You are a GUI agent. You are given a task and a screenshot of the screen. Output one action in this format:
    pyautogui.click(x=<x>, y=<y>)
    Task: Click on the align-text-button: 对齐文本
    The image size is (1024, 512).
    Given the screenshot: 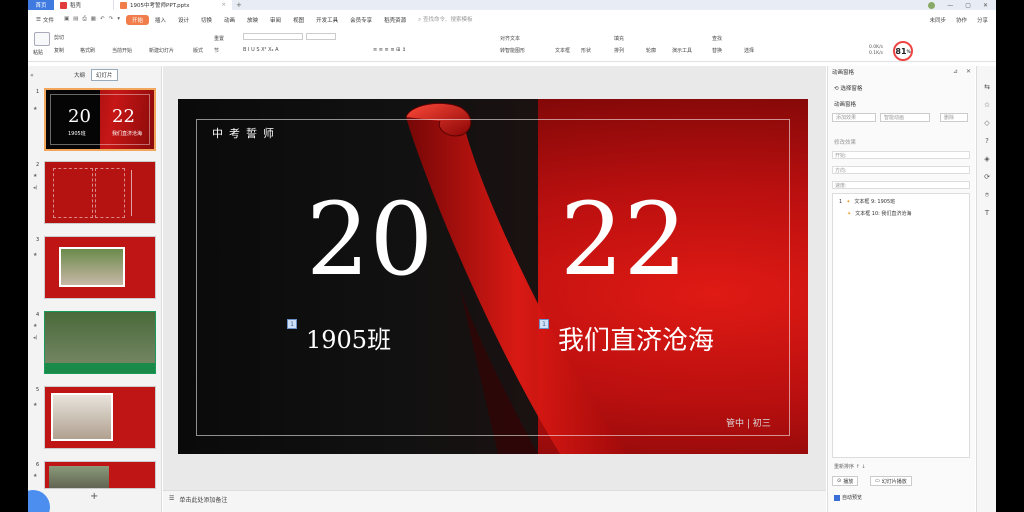 What is the action you would take?
    pyautogui.click(x=510, y=38)
    